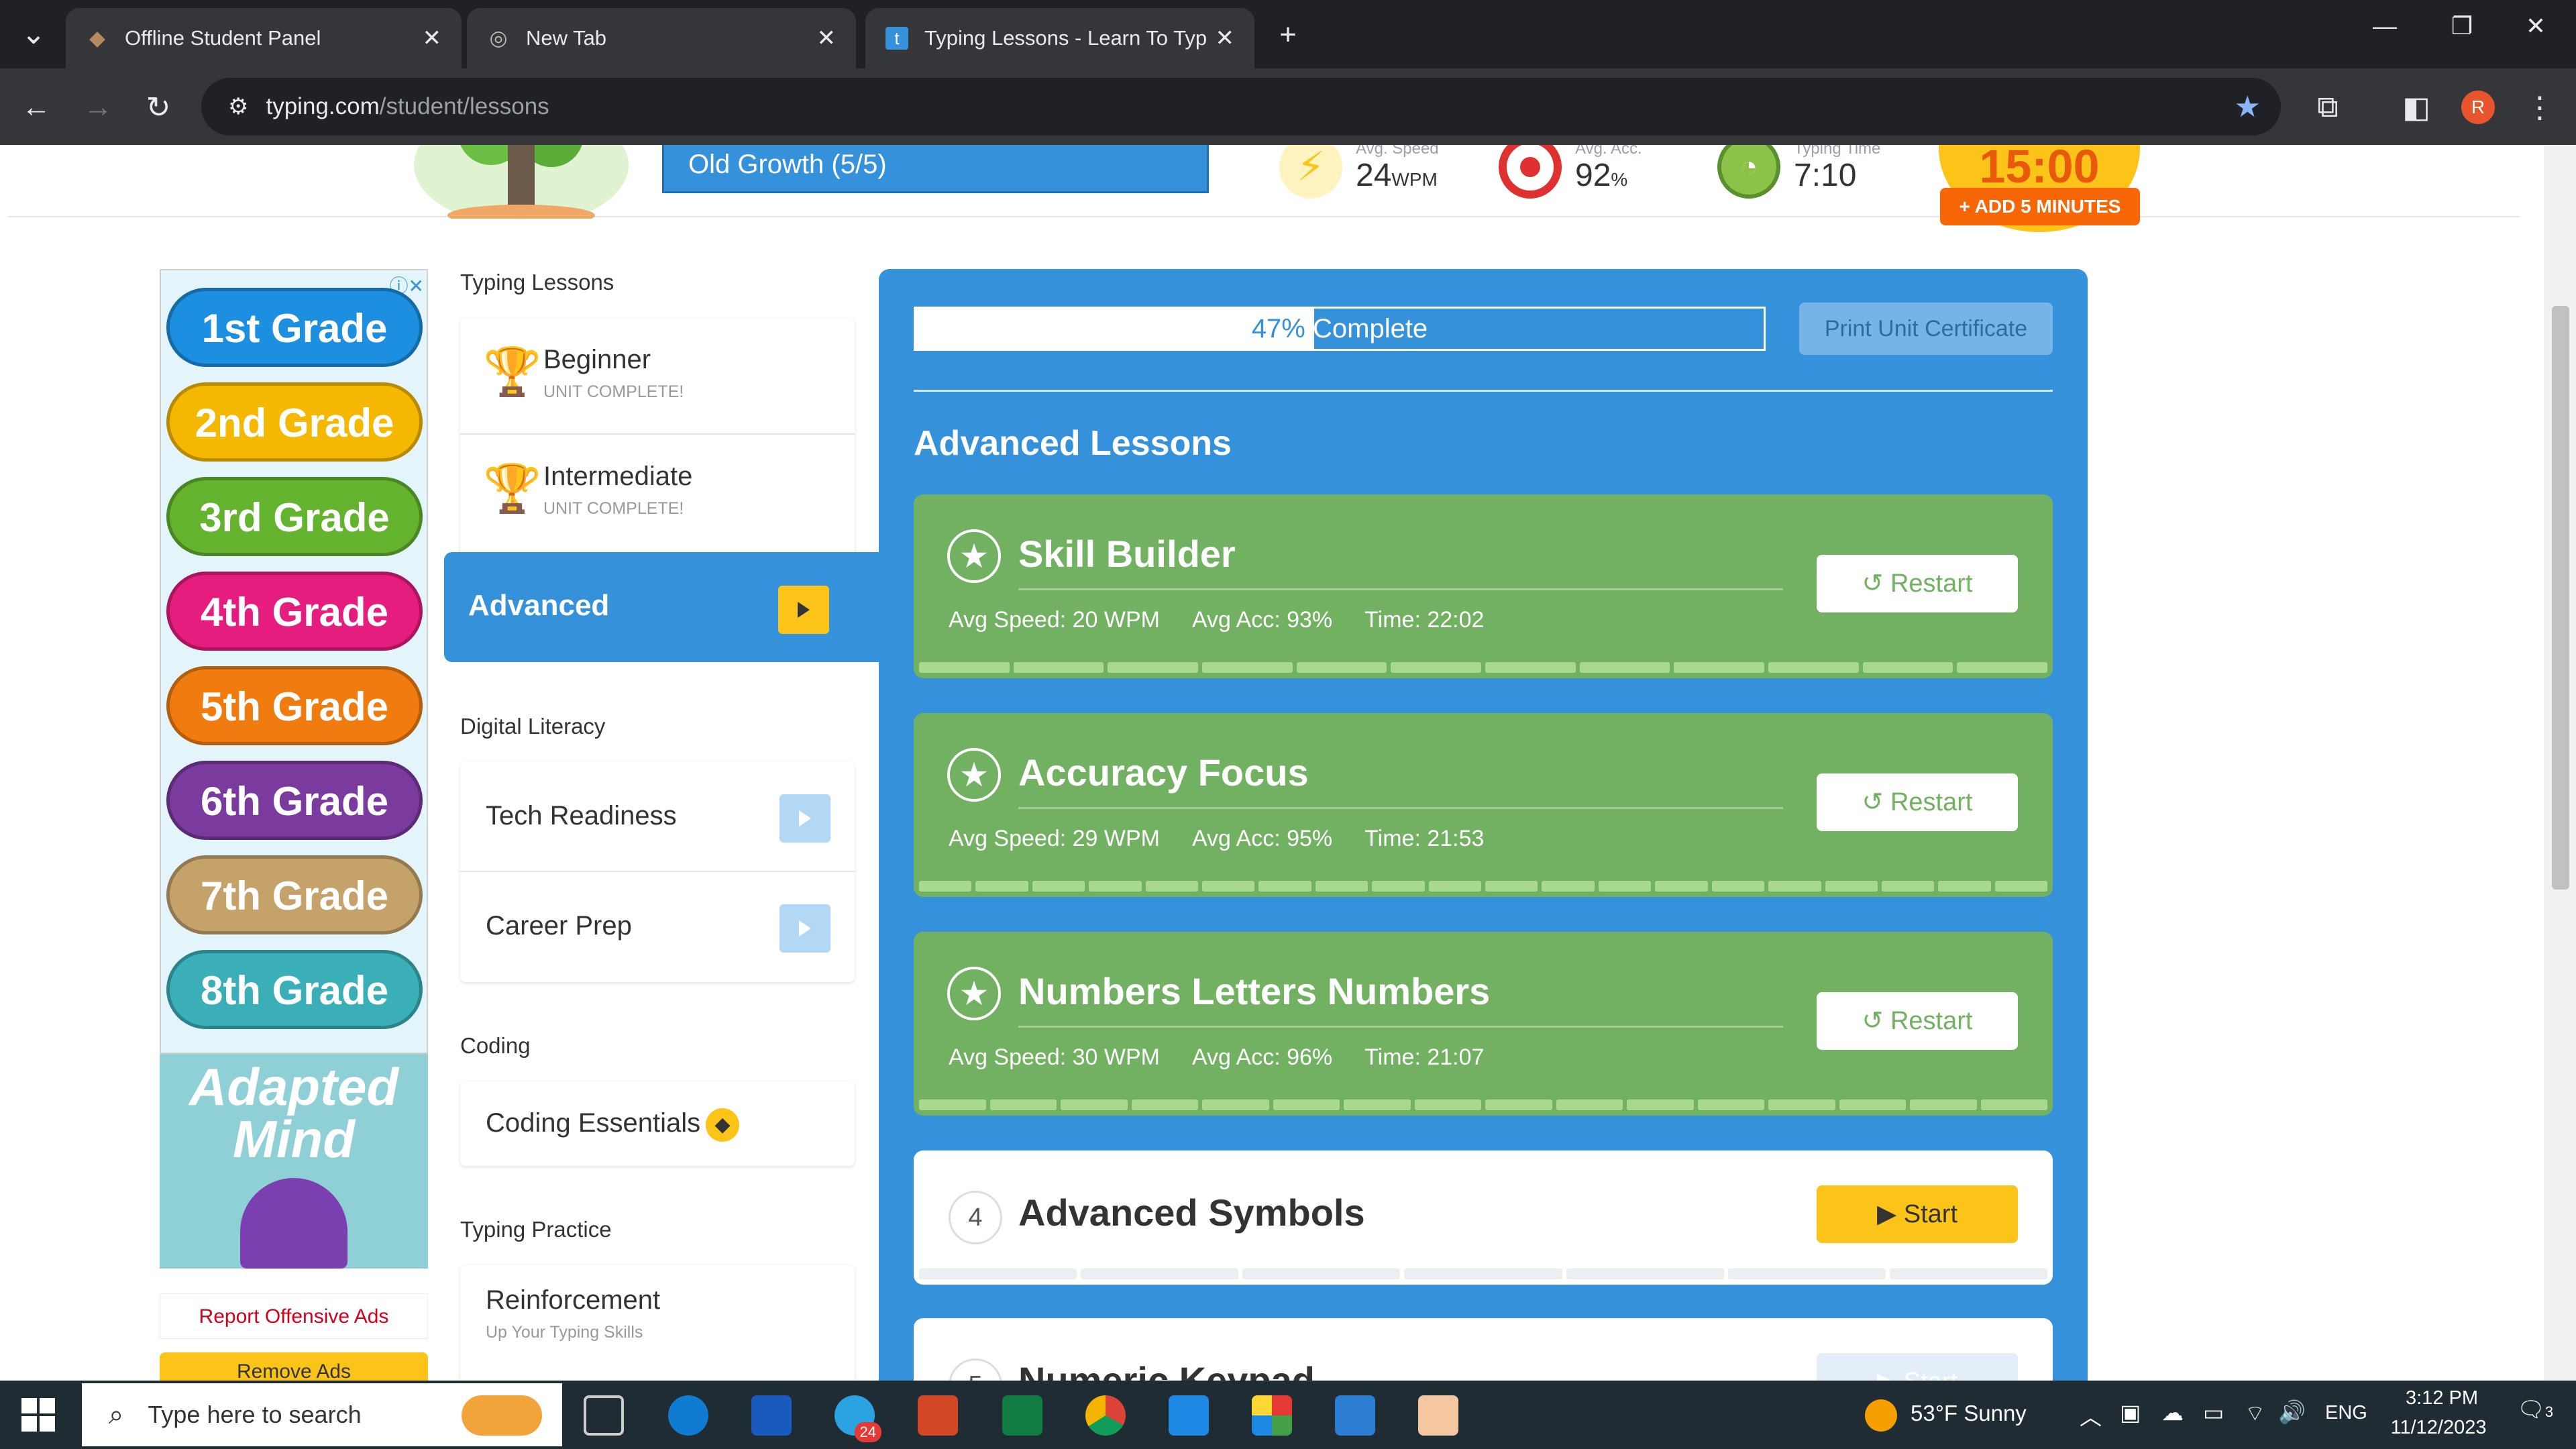  Describe the element at coordinates (1288, 35) in the screenshot. I see `new-tab-icon: +` at that location.